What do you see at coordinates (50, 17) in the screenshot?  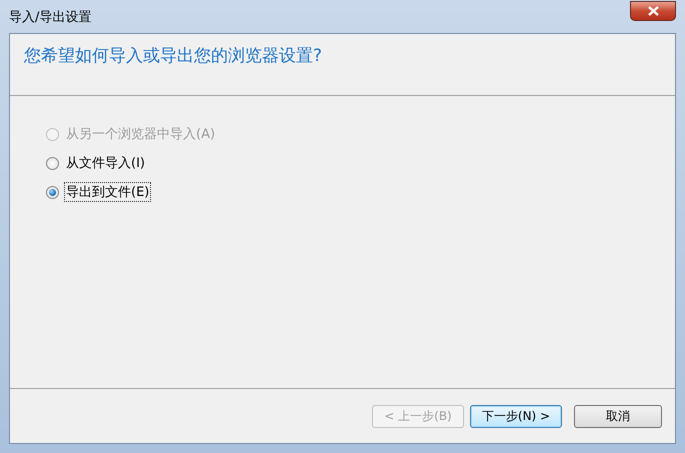 I see `window-title: 导入/导出设置` at bounding box center [50, 17].